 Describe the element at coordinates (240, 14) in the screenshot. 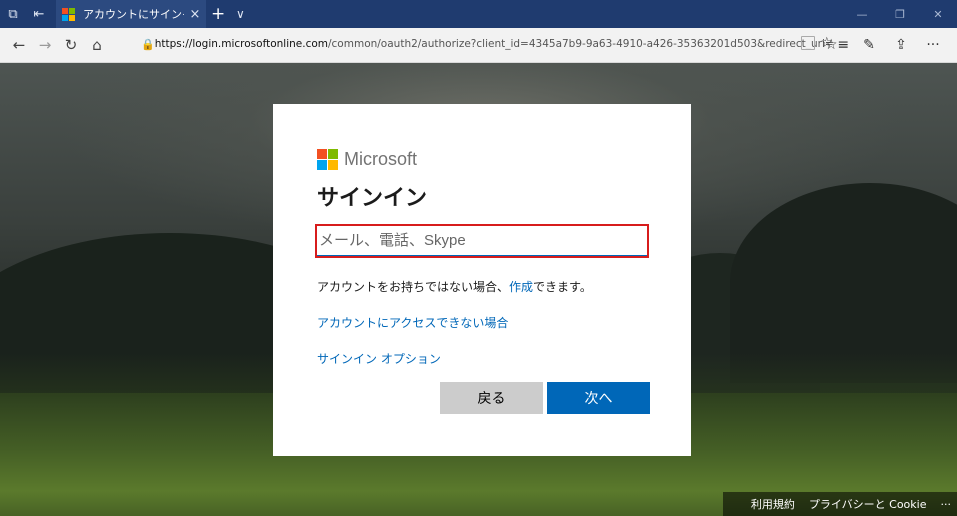

I see `tab-list-chevron-icon: ∨` at that location.